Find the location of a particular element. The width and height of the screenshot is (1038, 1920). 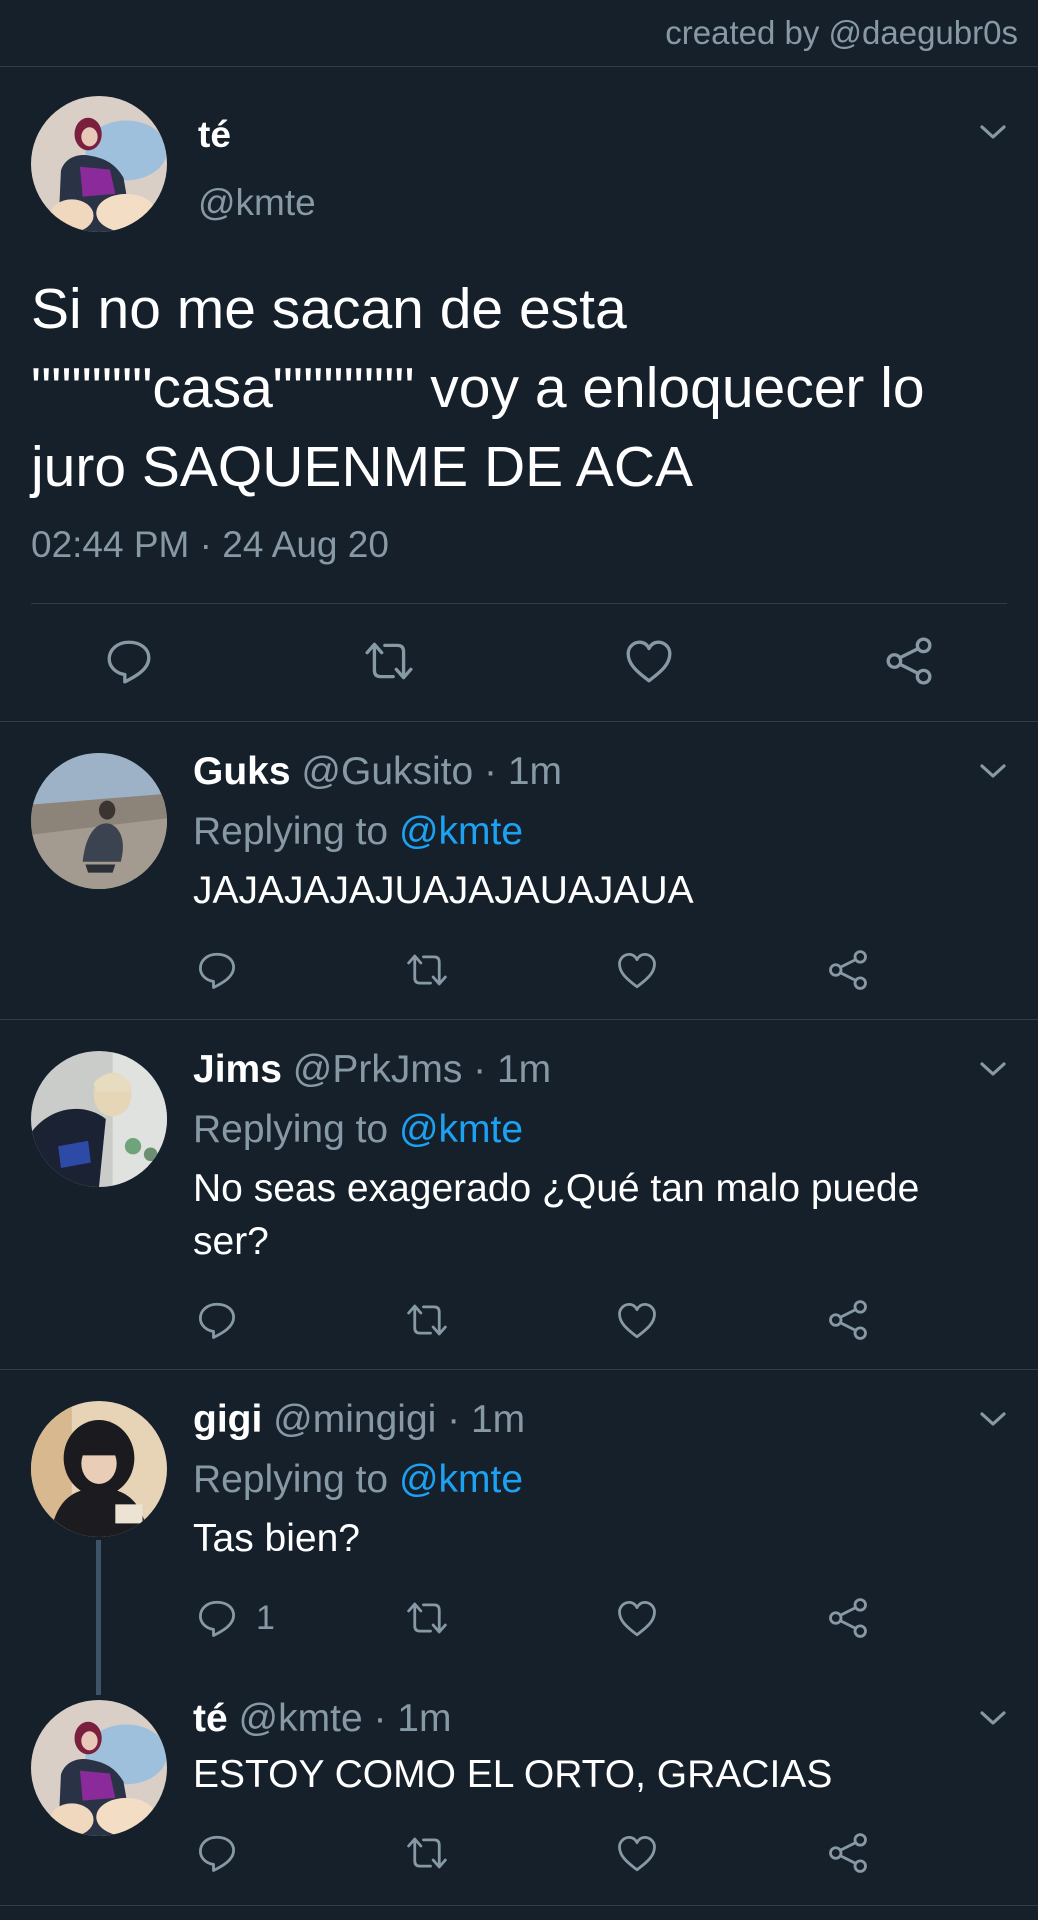

reply-button: 1 is located at coordinates (235, 1618).